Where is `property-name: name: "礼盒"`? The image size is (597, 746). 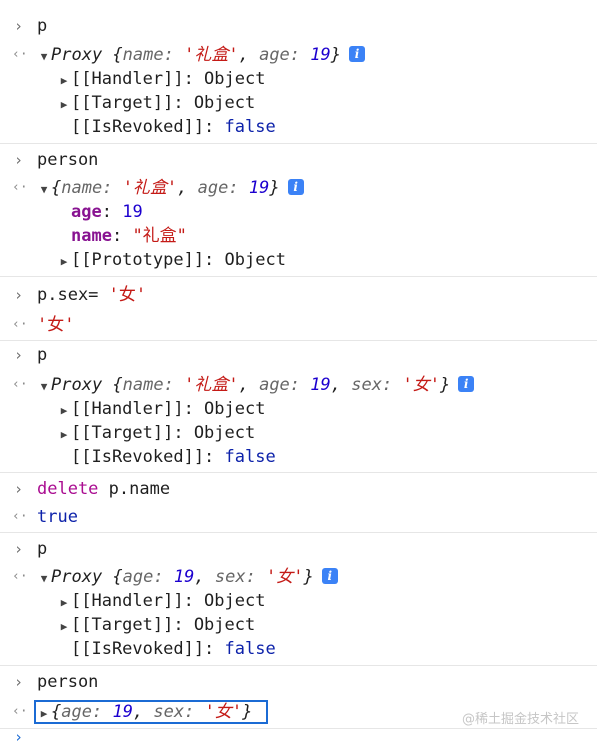
property-name: name: "礼盒" is located at coordinates (129, 236).